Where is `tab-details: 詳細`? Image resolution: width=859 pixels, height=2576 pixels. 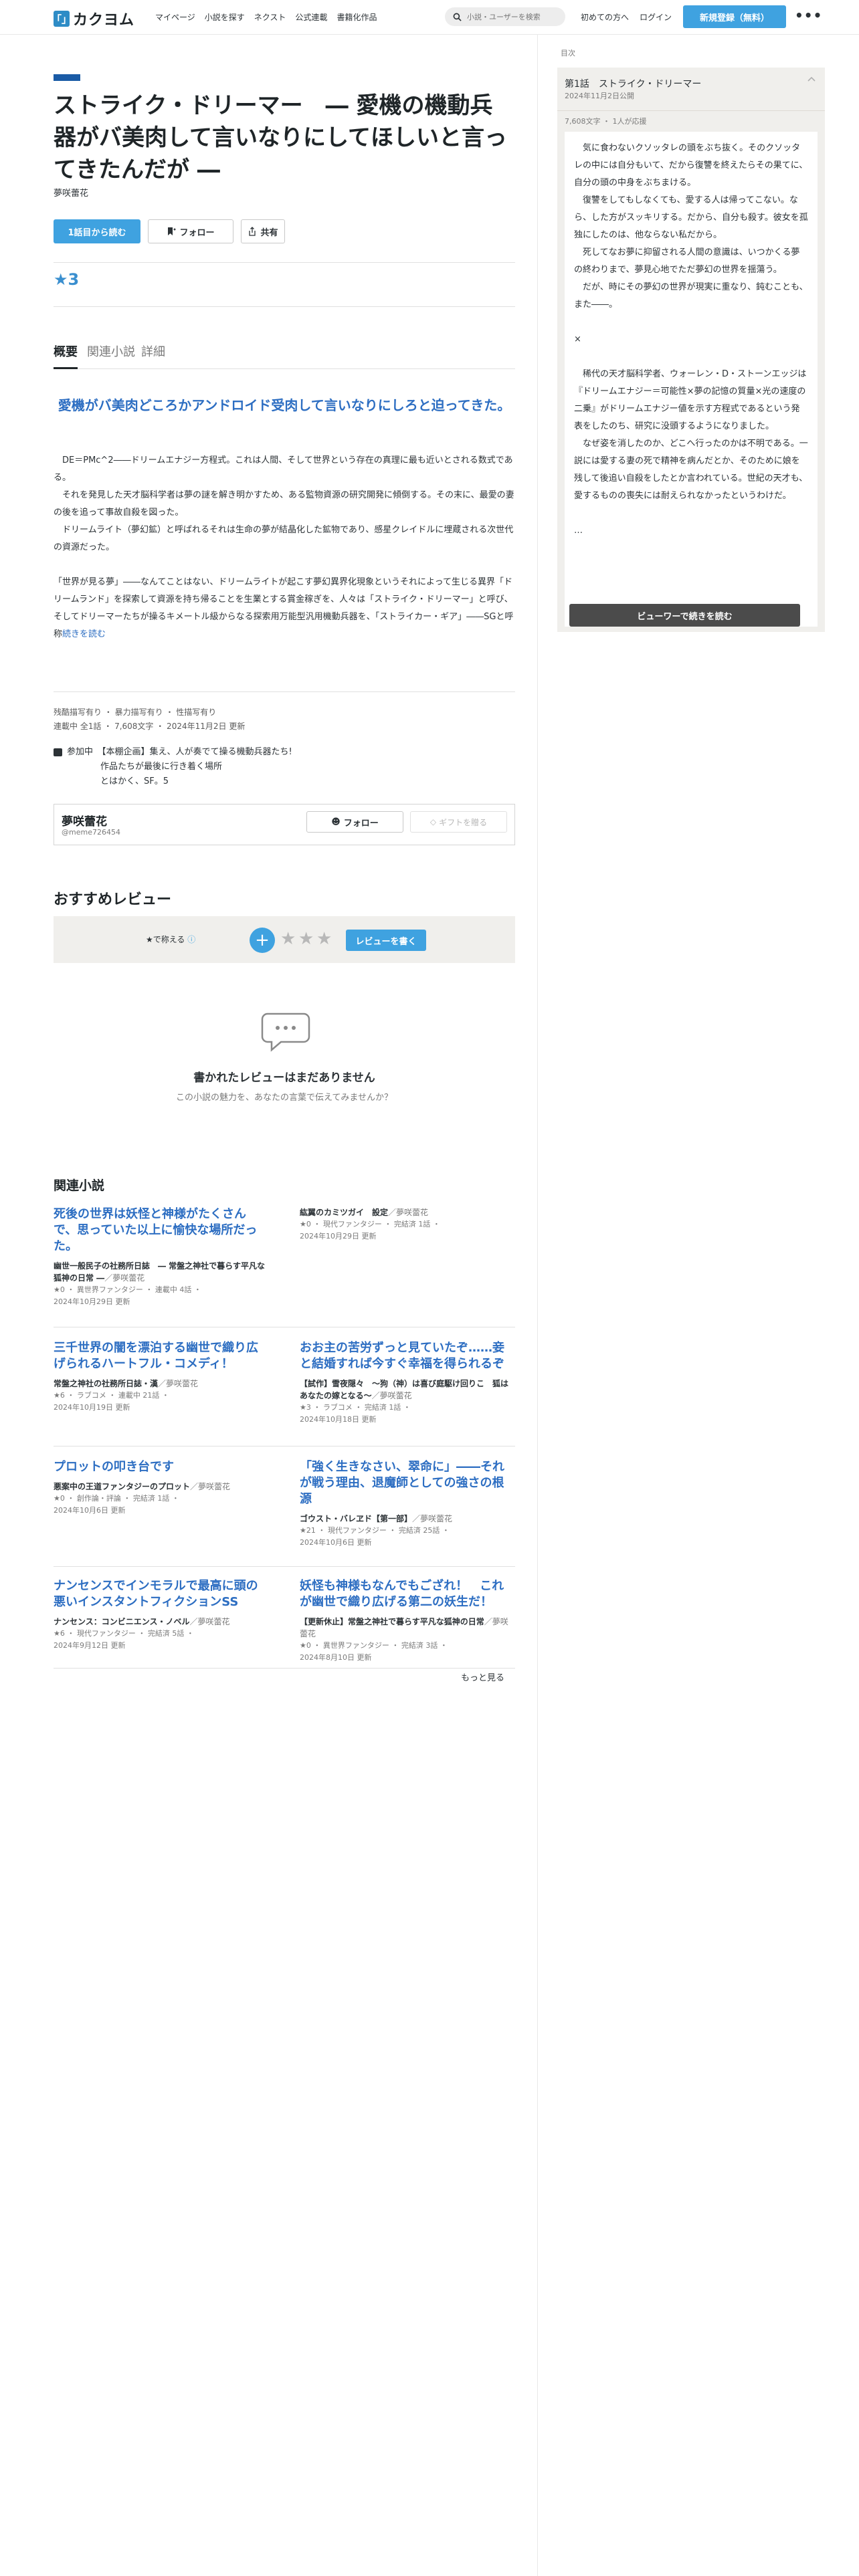 tab-details: 詳細 is located at coordinates (153, 355).